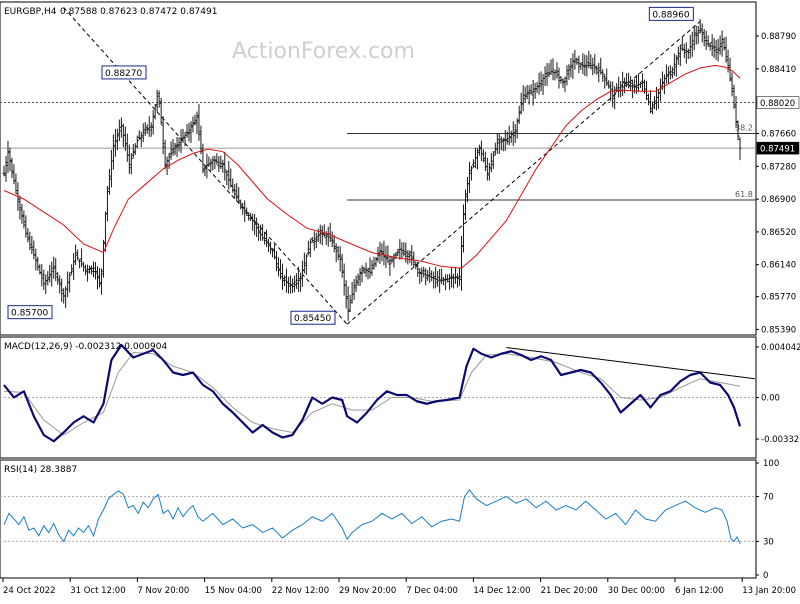 This screenshot has height=604, width=800. I want to click on rsi-title: RSI(14) 28.3887, so click(40, 470).